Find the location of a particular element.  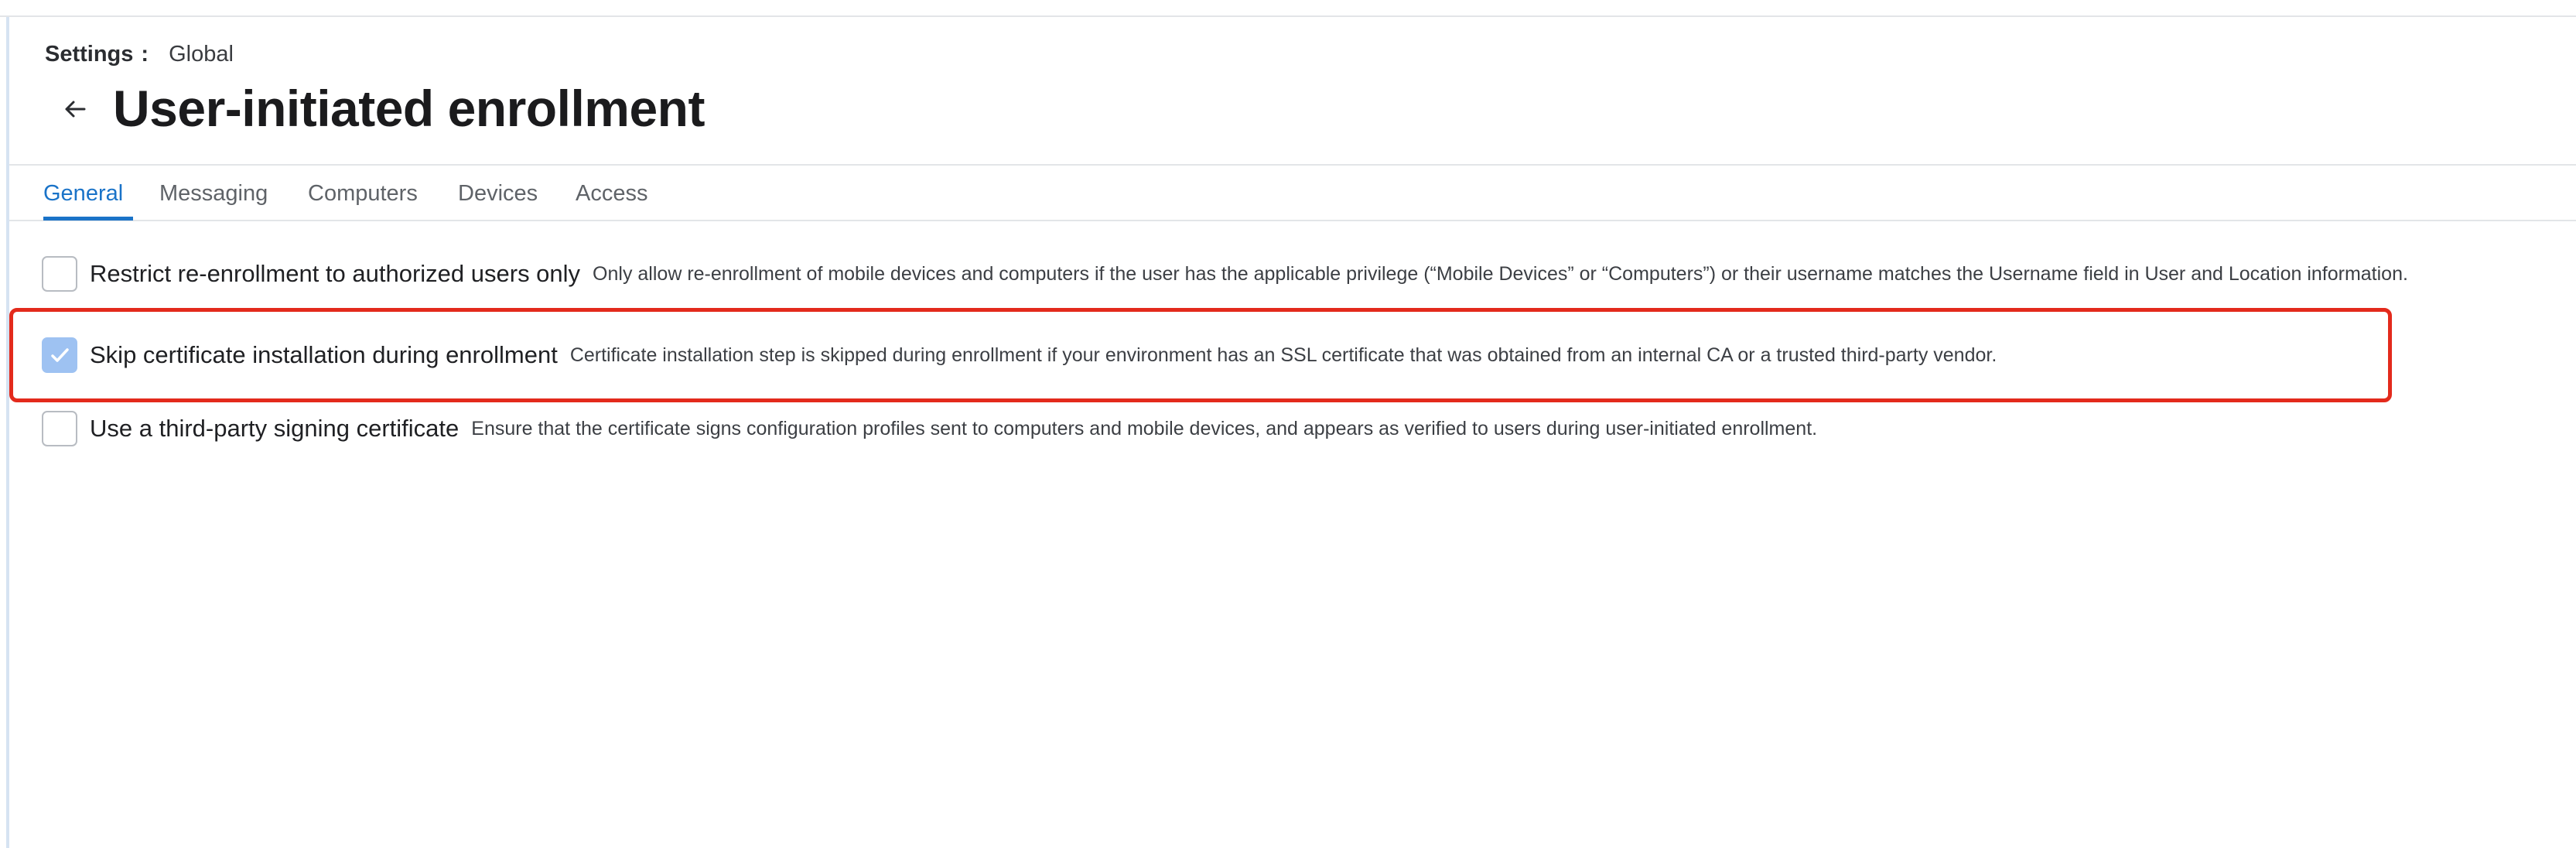

third-party-signing-checkbox is located at coordinates (59, 428).